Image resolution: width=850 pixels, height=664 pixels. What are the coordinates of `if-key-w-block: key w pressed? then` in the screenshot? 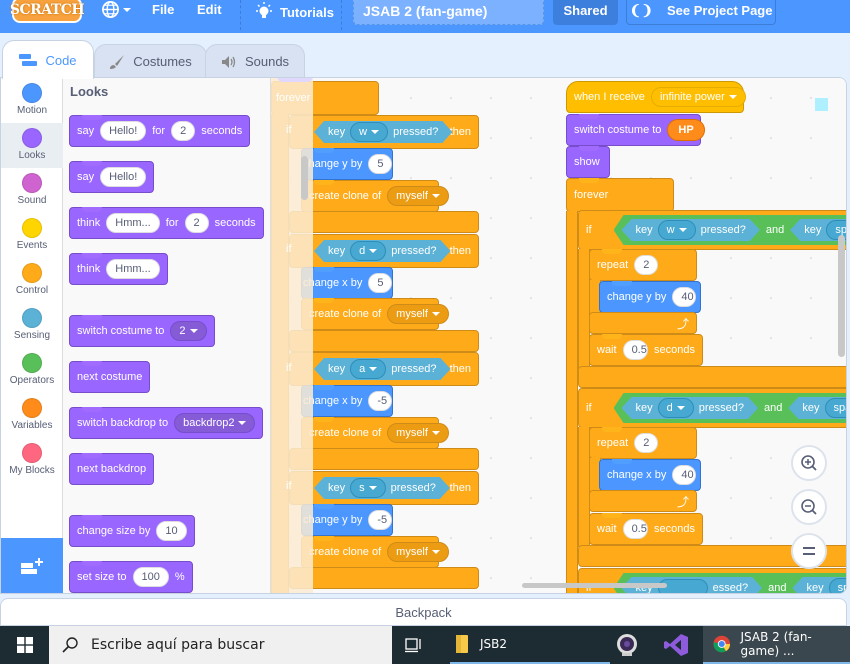 It's located at (384, 132).